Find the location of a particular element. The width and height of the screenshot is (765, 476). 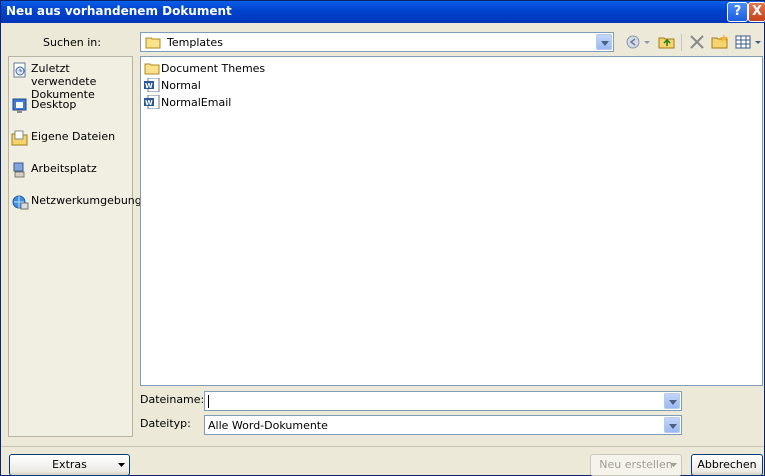

network-places-icon is located at coordinates (20, 202).